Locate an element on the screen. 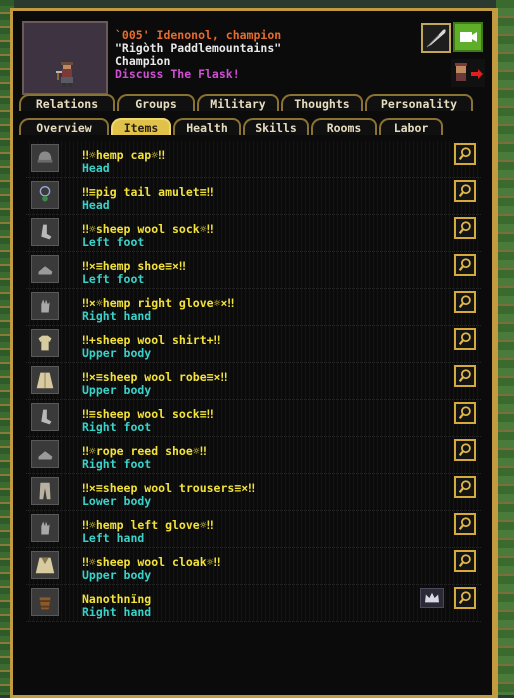  tab-health: Health is located at coordinates (207, 126).